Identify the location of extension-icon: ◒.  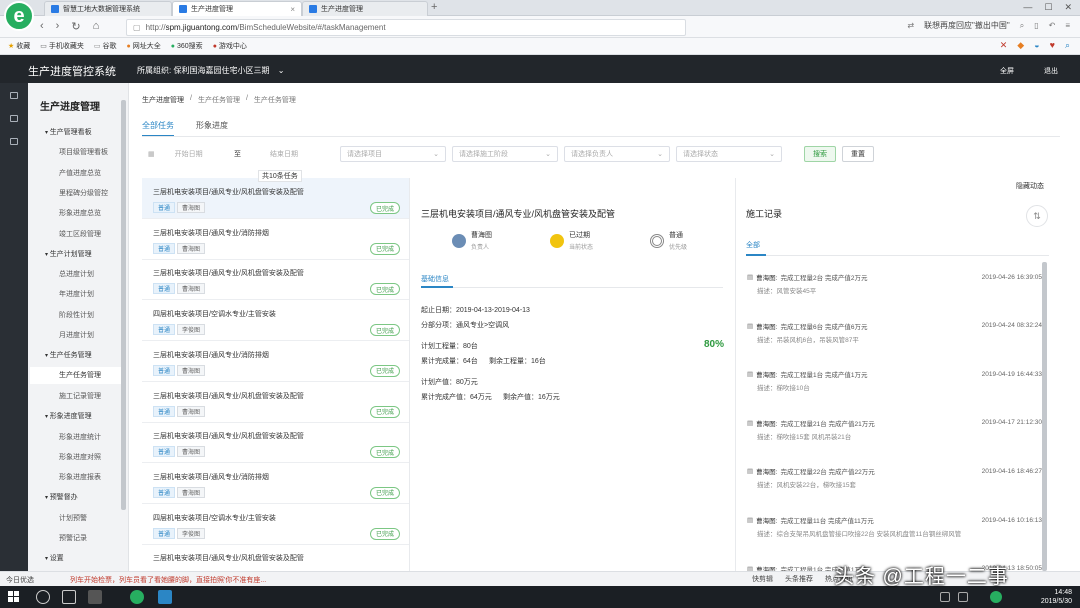
(1036, 45).